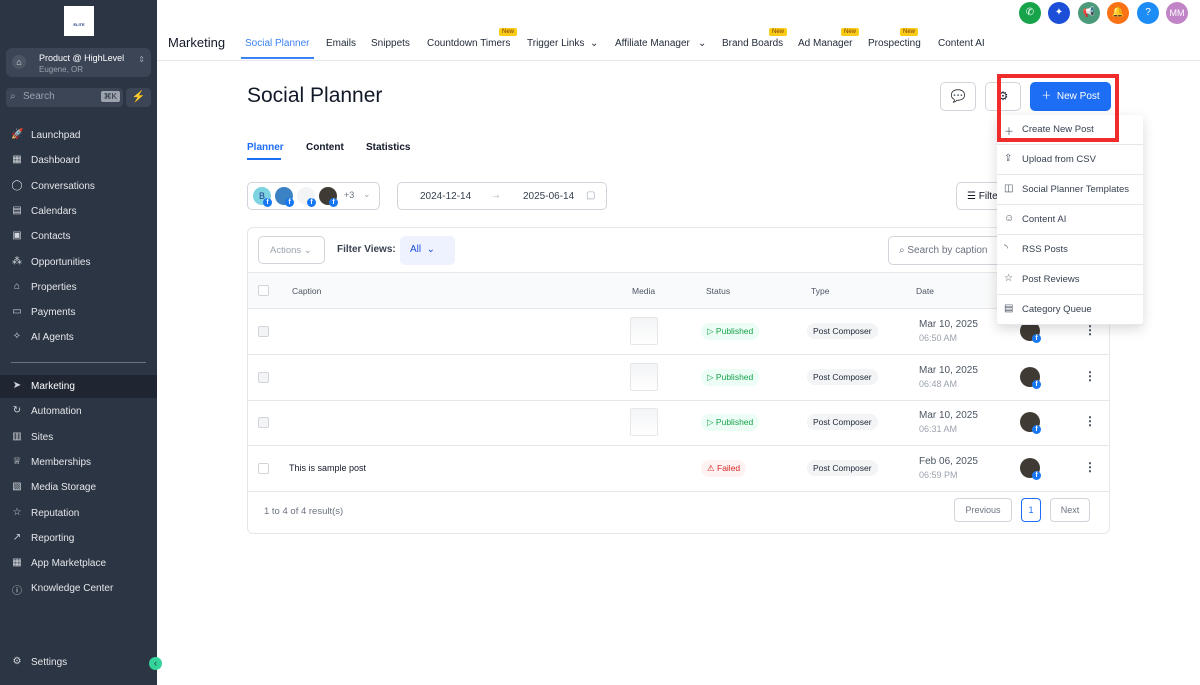 The image size is (1200, 685). I want to click on menu-item-category-queue: ▤ Category Queue, so click(1070, 310).